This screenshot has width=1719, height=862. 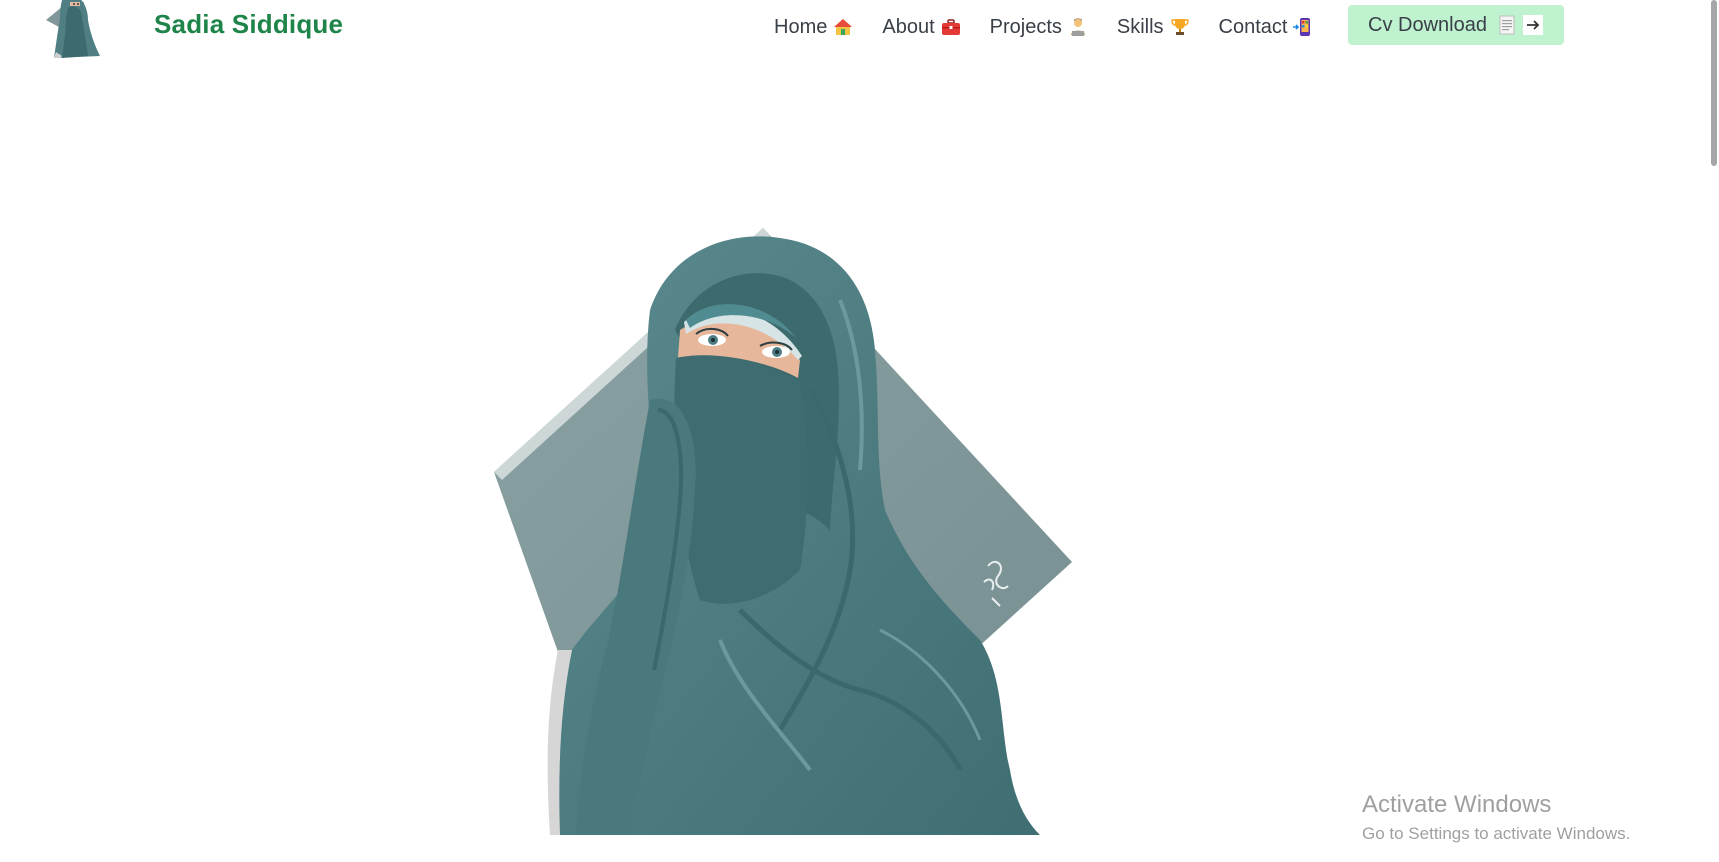 I want to click on brand-logo, so click(x=76, y=29).